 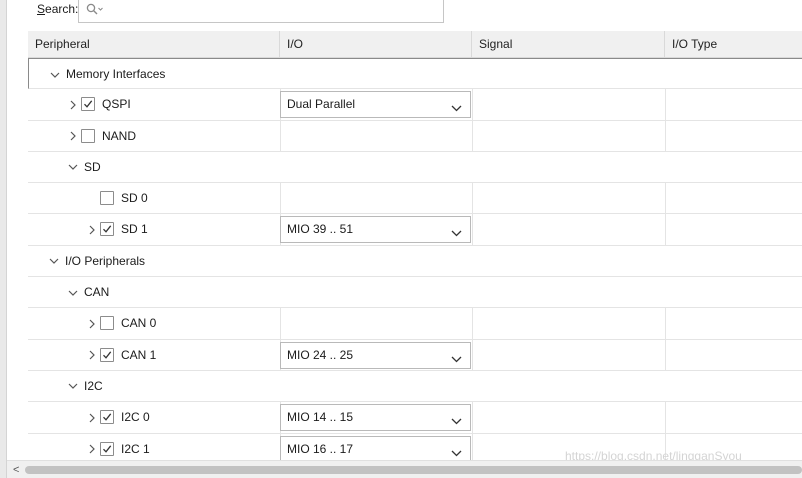 I want to click on group-label: Memory Interfaces, so click(x=116, y=74).